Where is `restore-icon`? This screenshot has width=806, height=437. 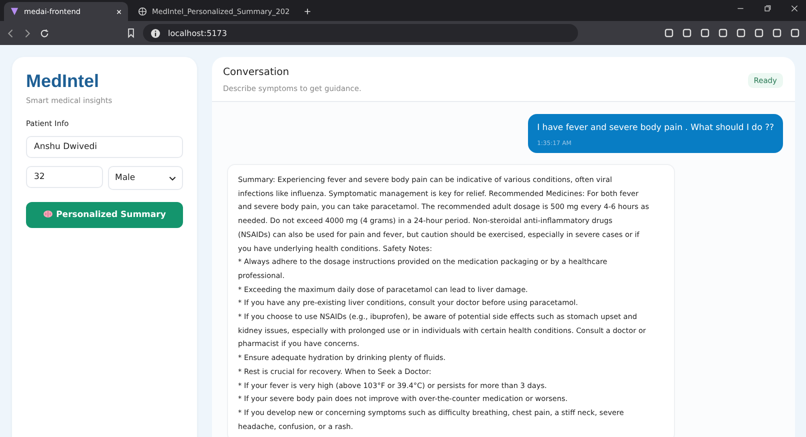
restore-icon is located at coordinates (767, 8).